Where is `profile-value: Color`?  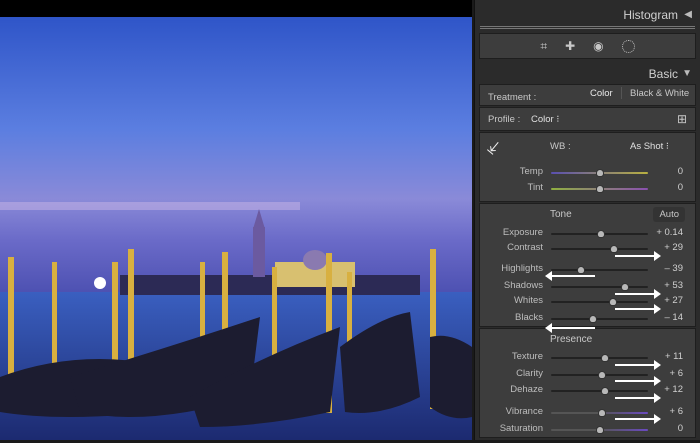
profile-value: Color is located at coordinates (542, 119).